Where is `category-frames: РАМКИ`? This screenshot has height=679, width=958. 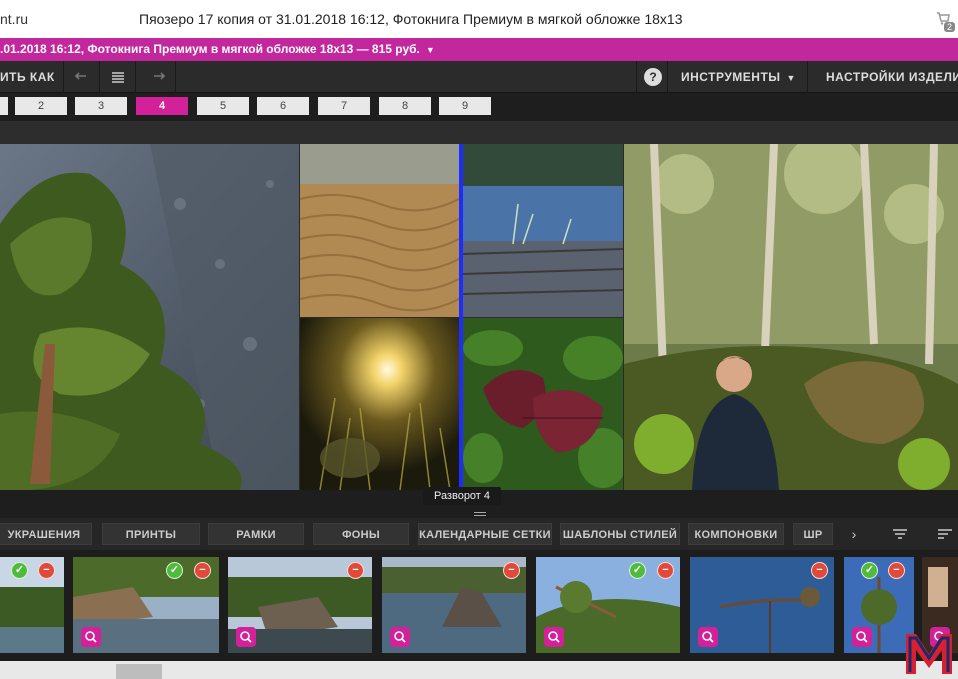 category-frames: РАМКИ is located at coordinates (256, 534).